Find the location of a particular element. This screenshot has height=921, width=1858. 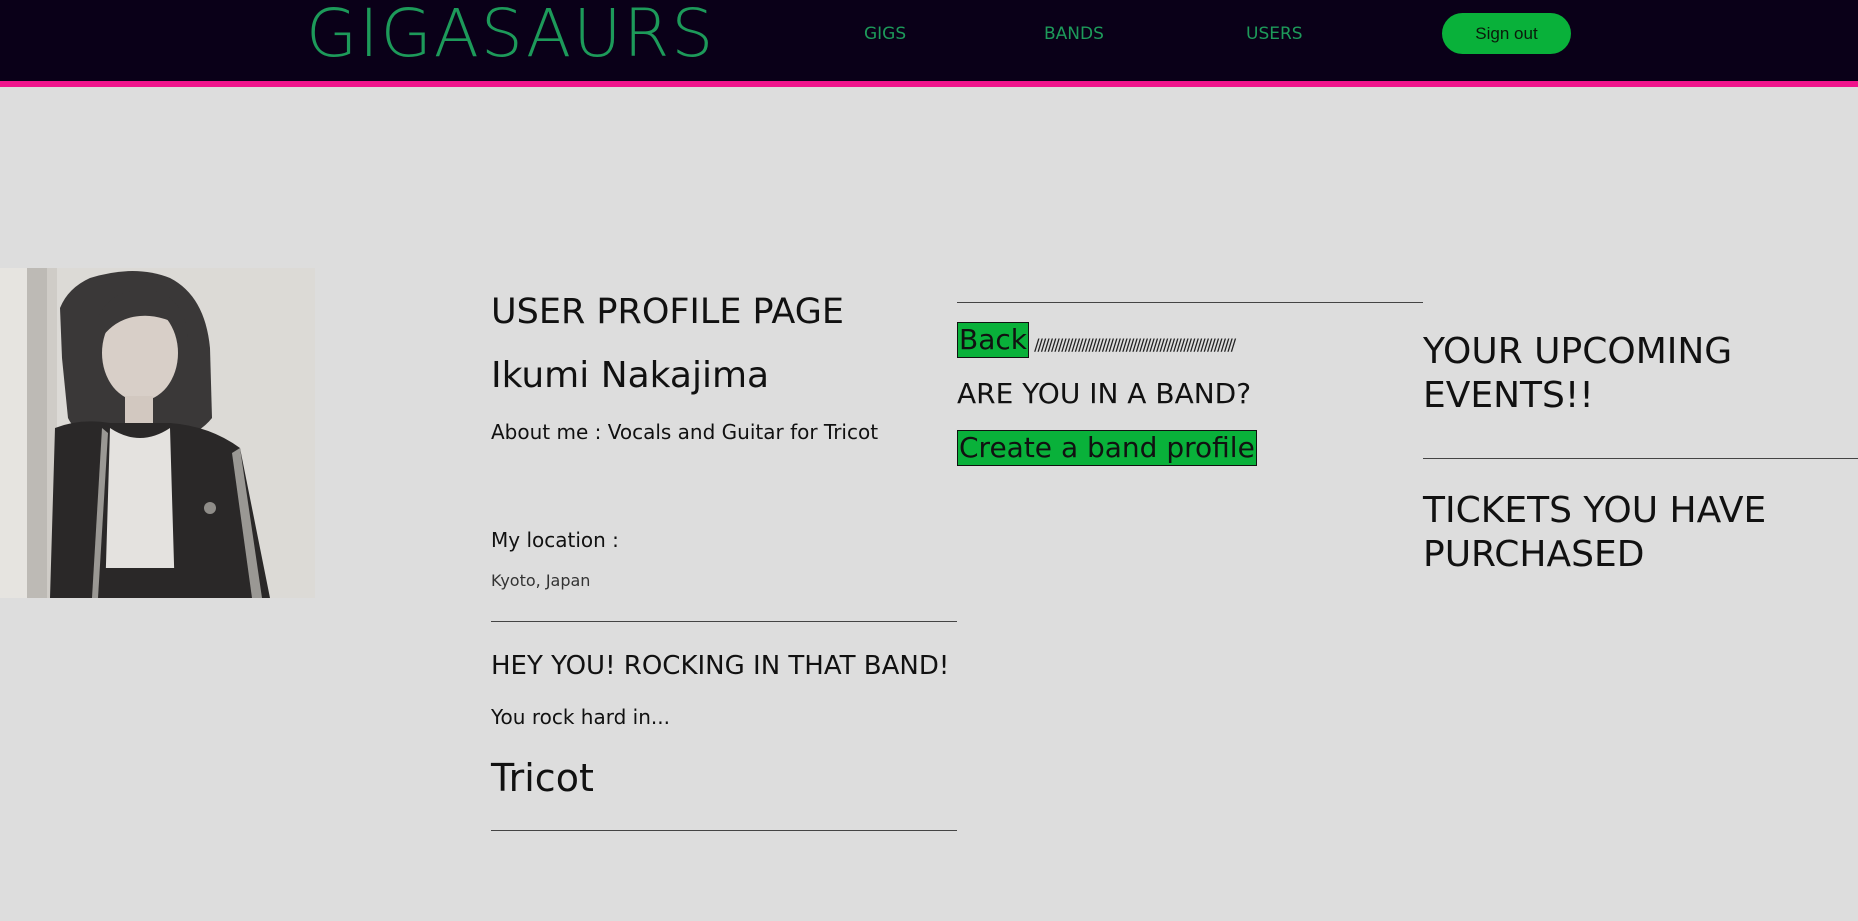

profile-photo-illustration is located at coordinates (157, 433).